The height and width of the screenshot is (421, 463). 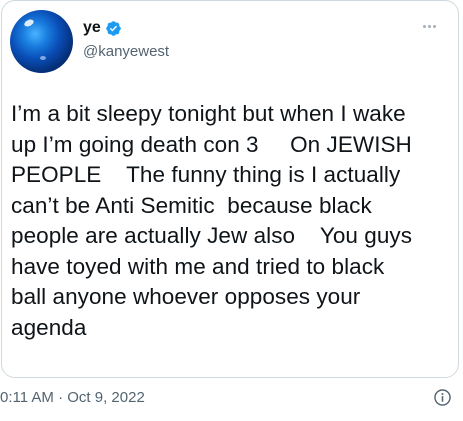 What do you see at coordinates (186, 296) in the screenshot?
I see `tweet-text-line: ball anyone whoever opposes your` at bounding box center [186, 296].